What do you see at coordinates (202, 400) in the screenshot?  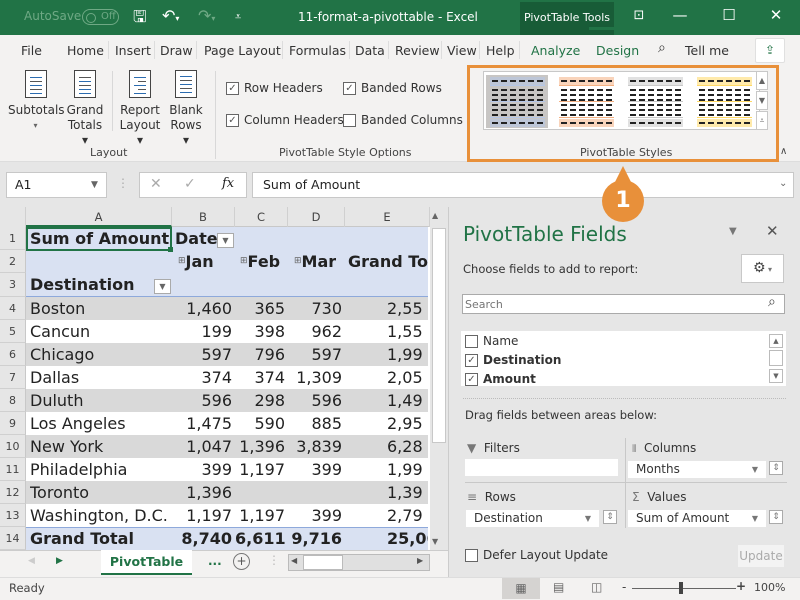 I see `cell-jan: 596` at bounding box center [202, 400].